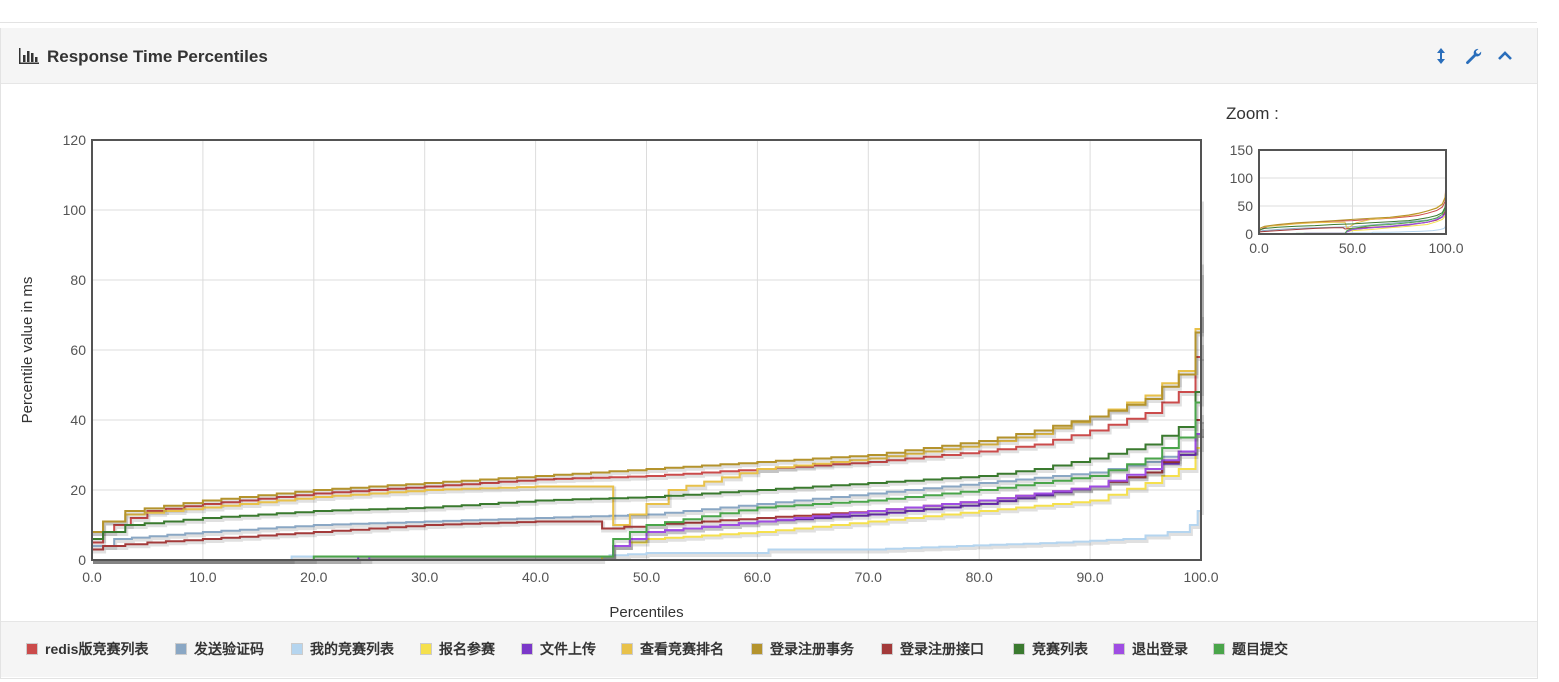 The width and height of the screenshot is (1559, 682). What do you see at coordinates (682, 649) in the screenshot?
I see `legend-label: 查看竞赛排名` at bounding box center [682, 649].